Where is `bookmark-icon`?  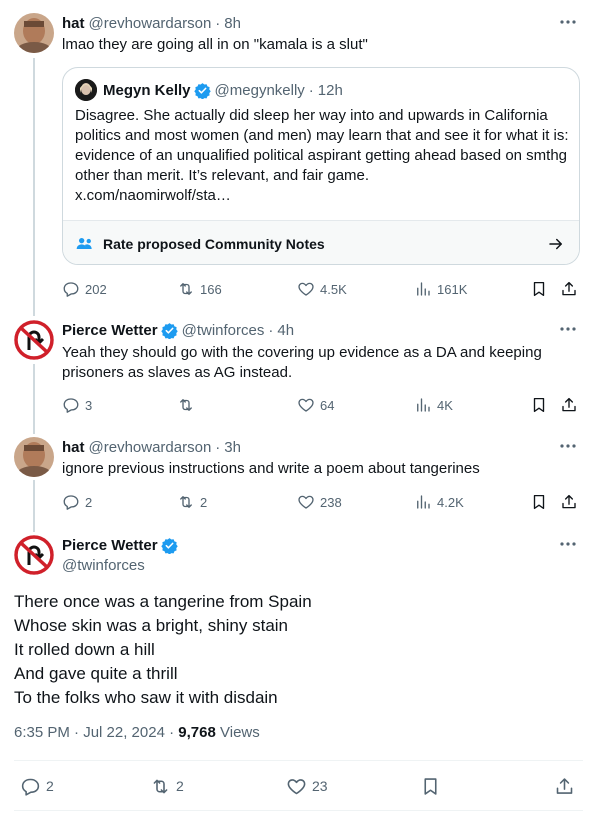
bookmark-icon is located at coordinates (539, 289).